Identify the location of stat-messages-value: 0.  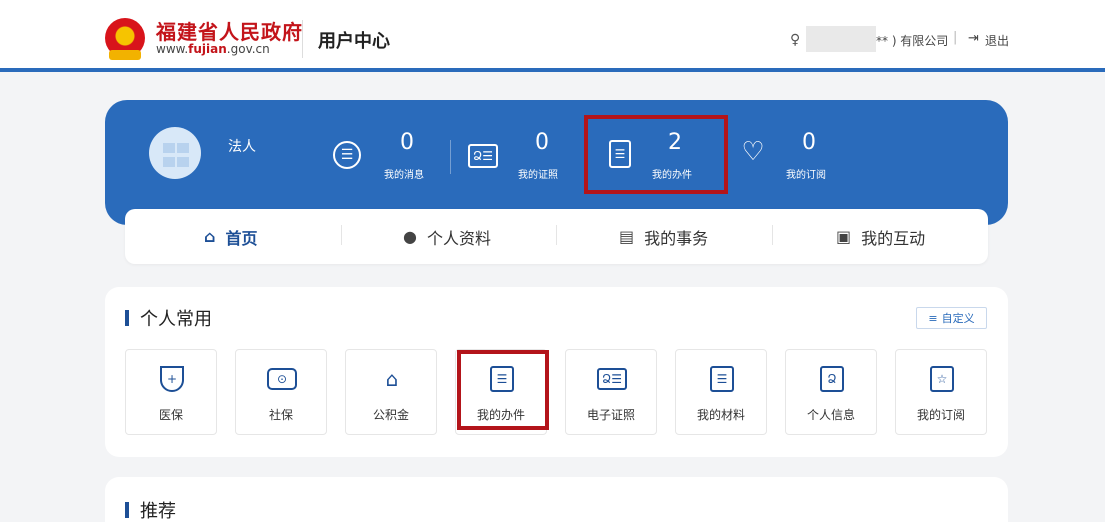
(407, 142).